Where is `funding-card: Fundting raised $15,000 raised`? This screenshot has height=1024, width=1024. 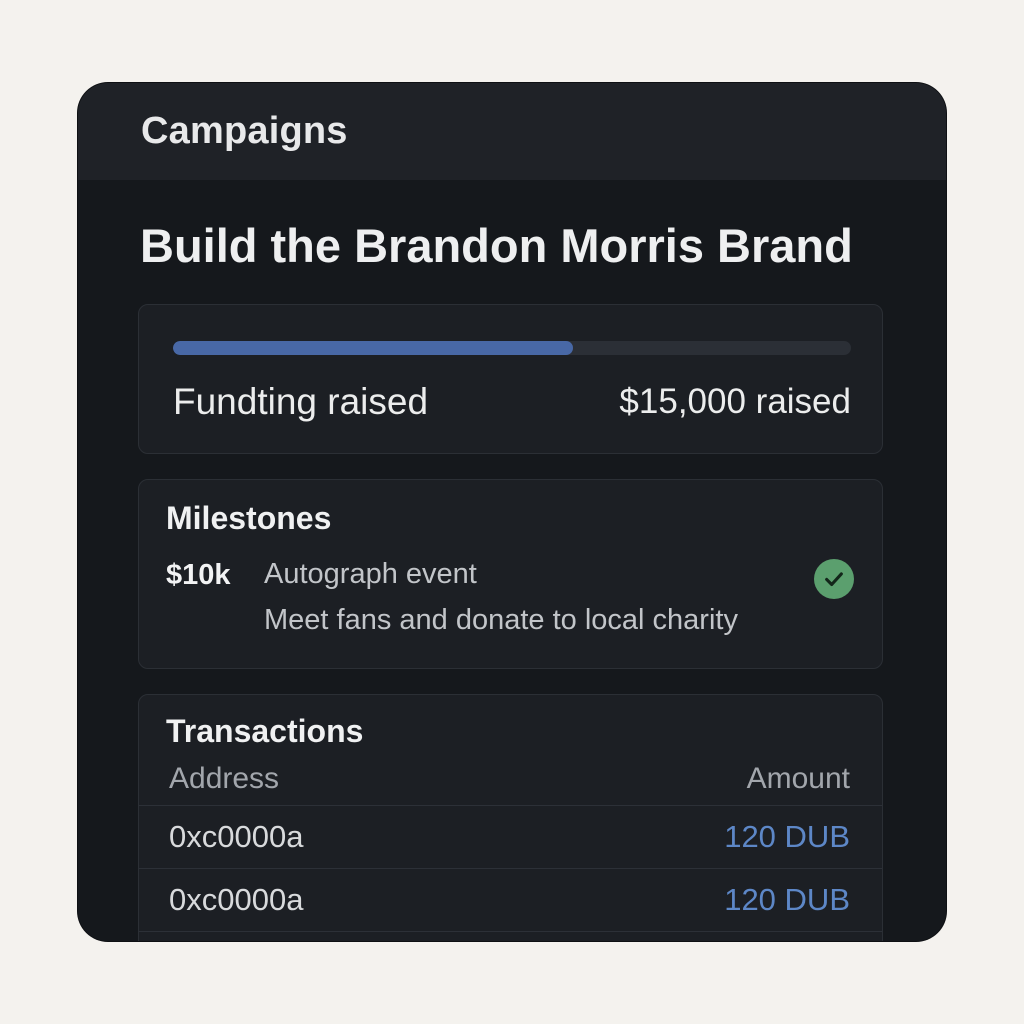 funding-card: Fundting raised $15,000 raised is located at coordinates (510, 379).